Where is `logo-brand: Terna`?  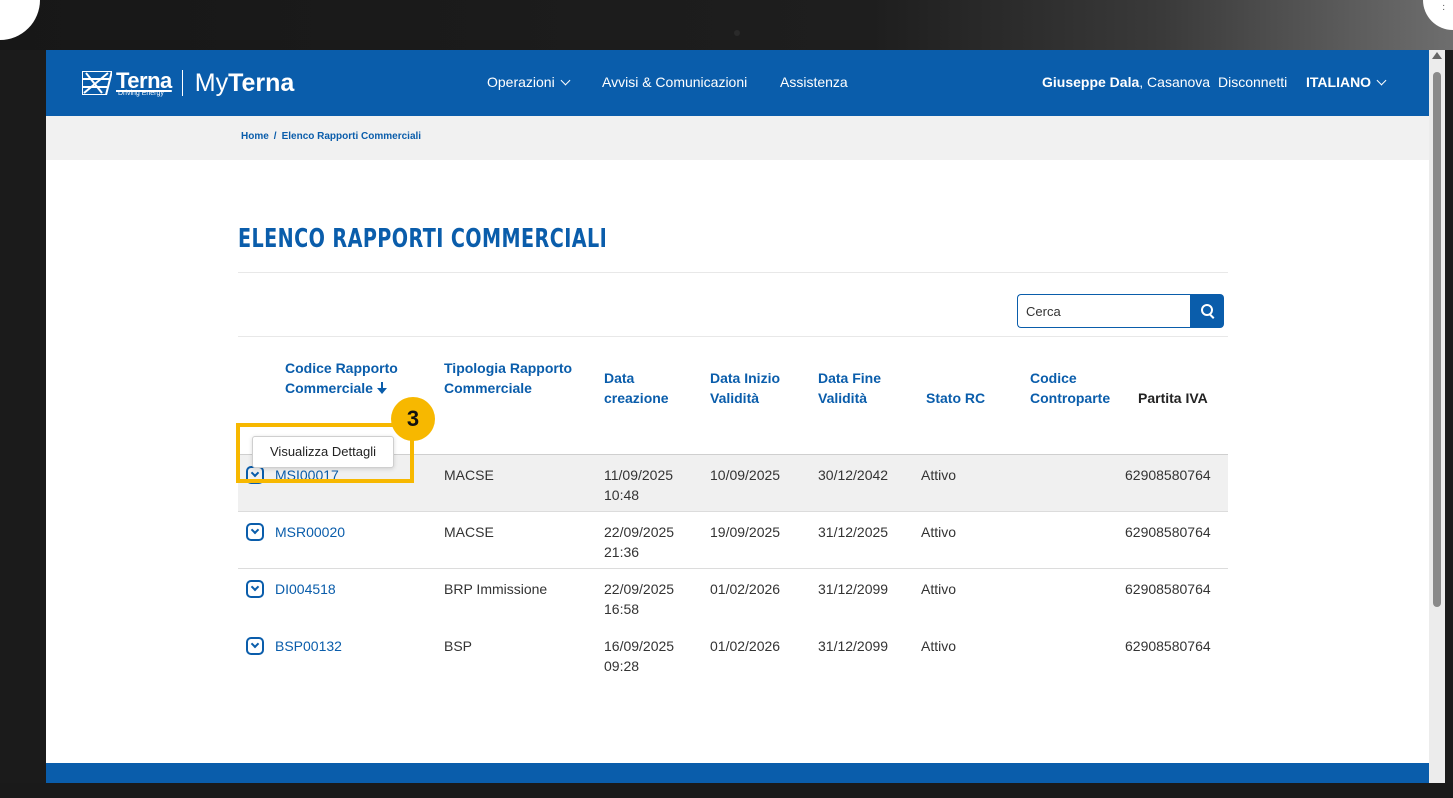
logo-brand: Terna is located at coordinates (144, 80).